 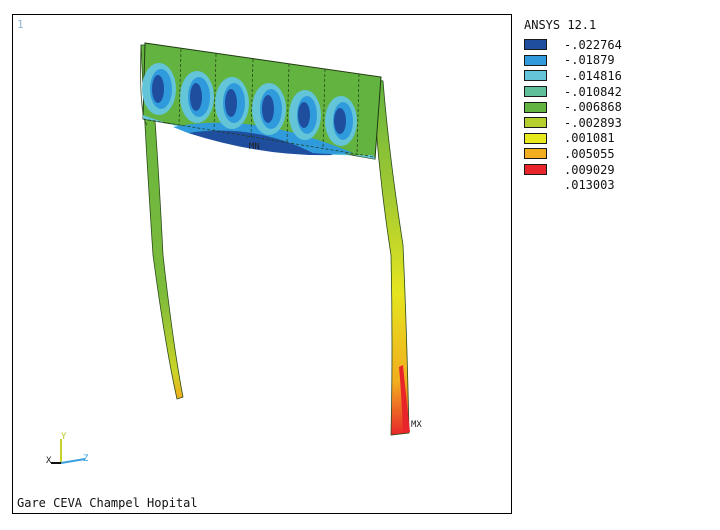 I want to click on legend-value: -.01879, so click(x=589, y=60).